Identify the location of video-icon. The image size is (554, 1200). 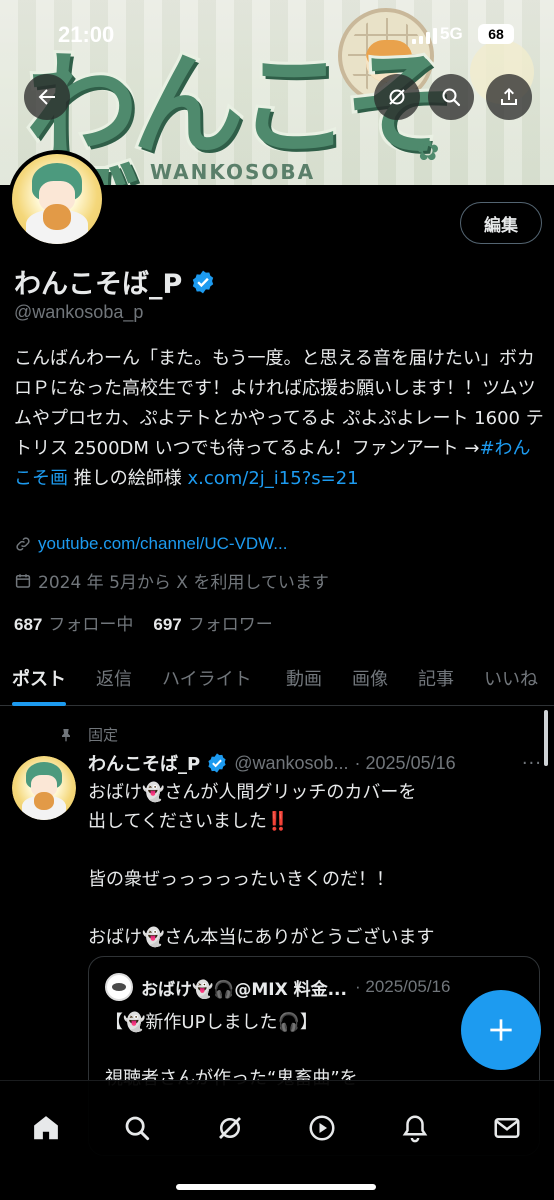
(322, 1128).